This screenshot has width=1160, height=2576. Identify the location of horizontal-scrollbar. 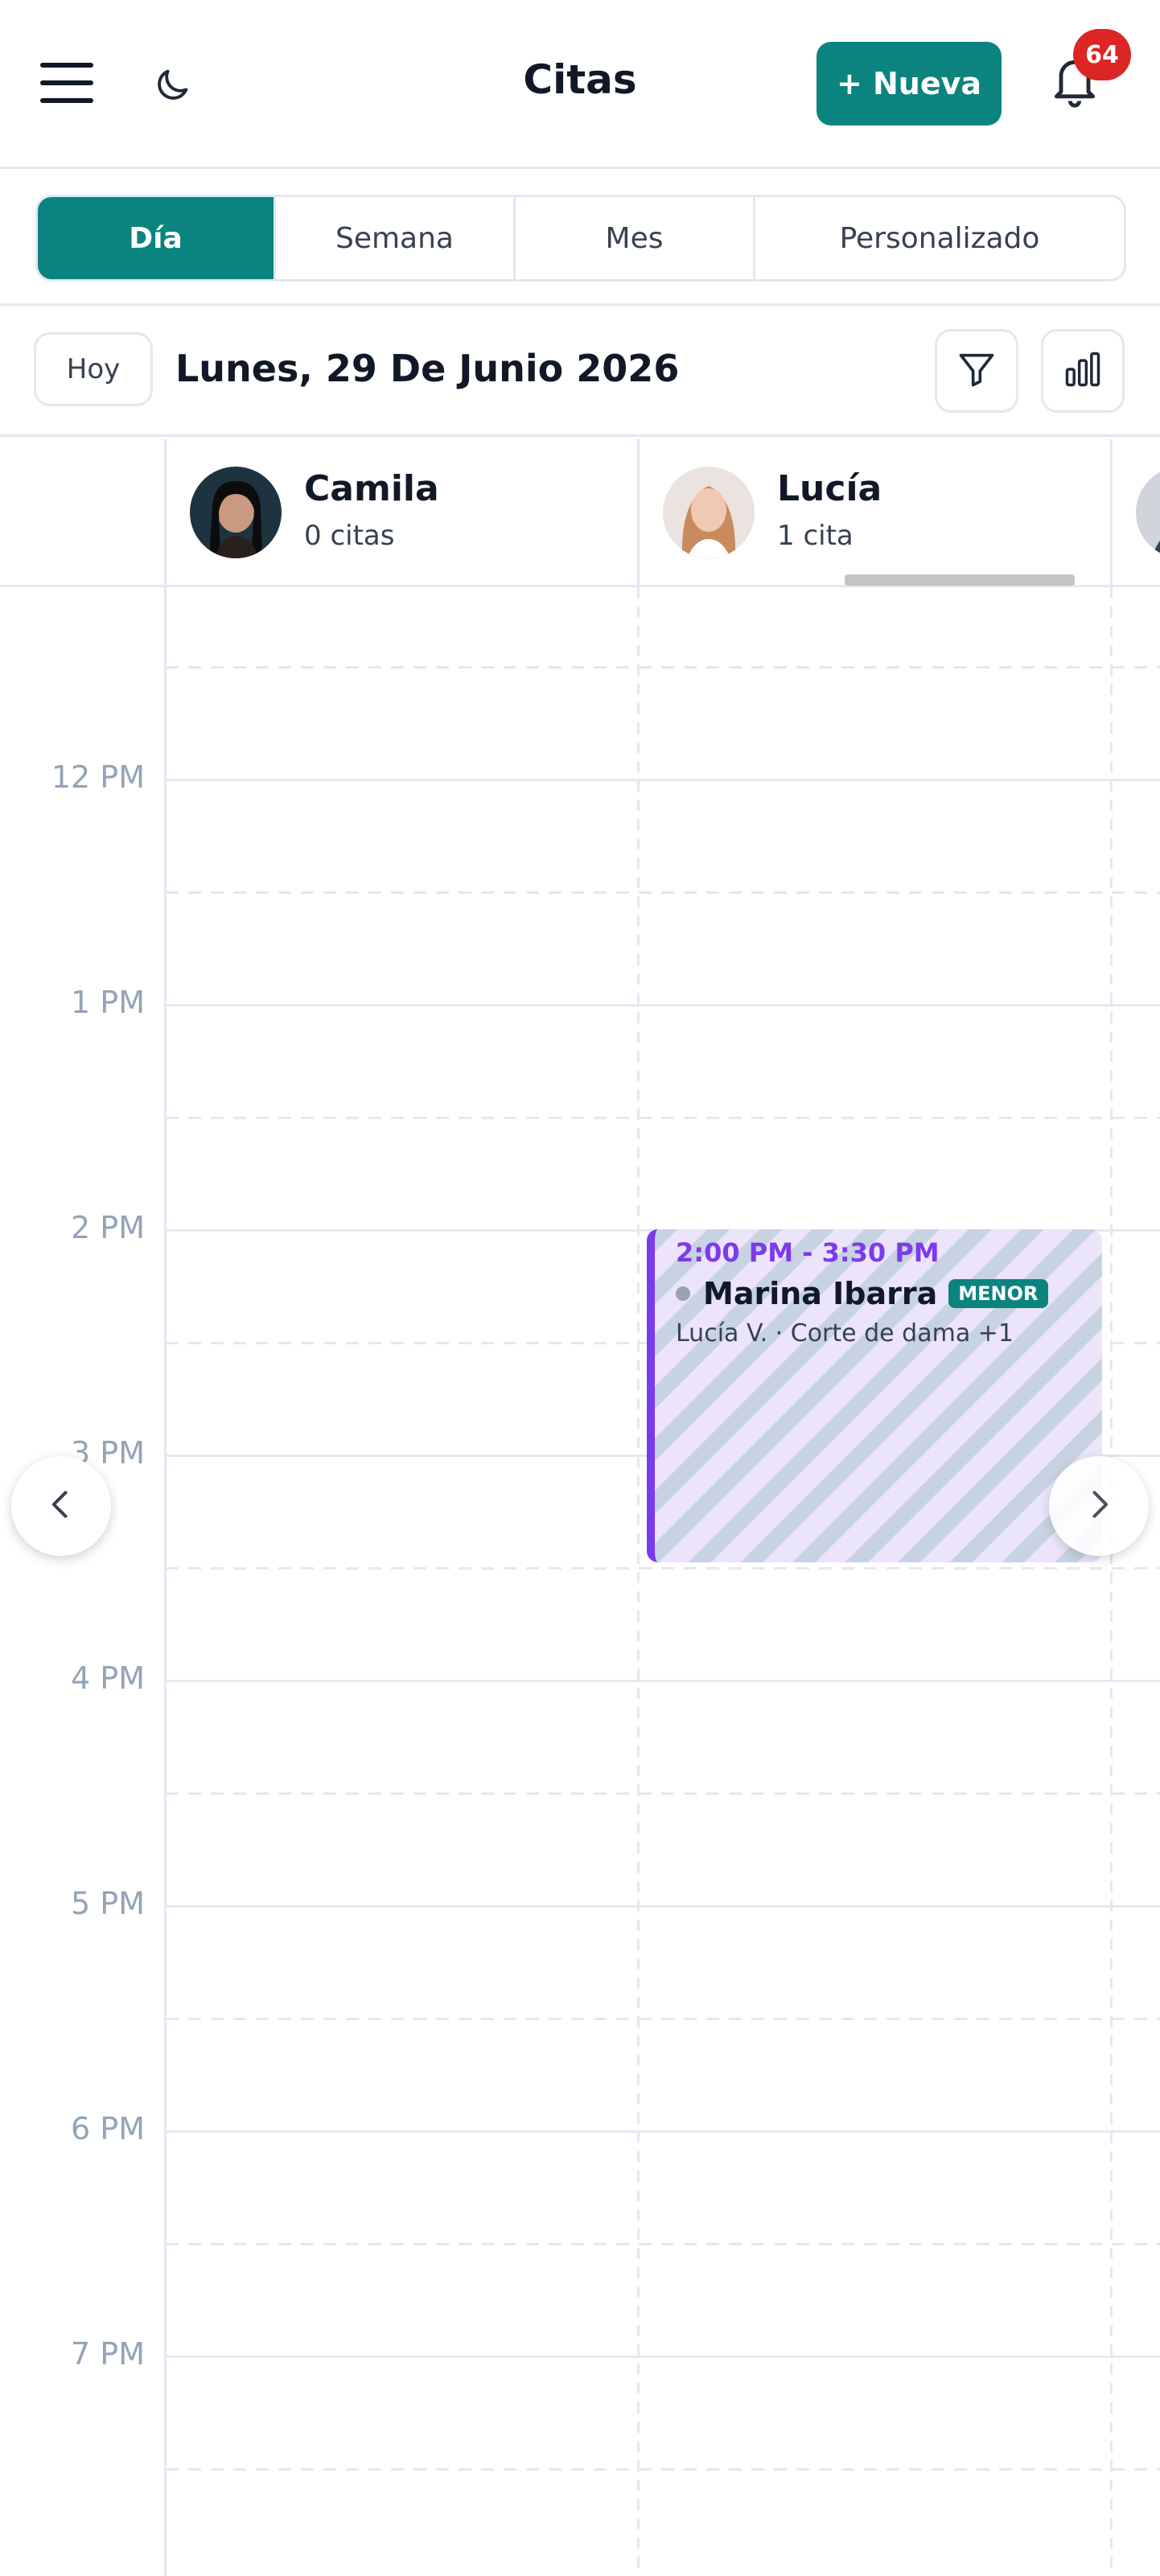
(960, 580).